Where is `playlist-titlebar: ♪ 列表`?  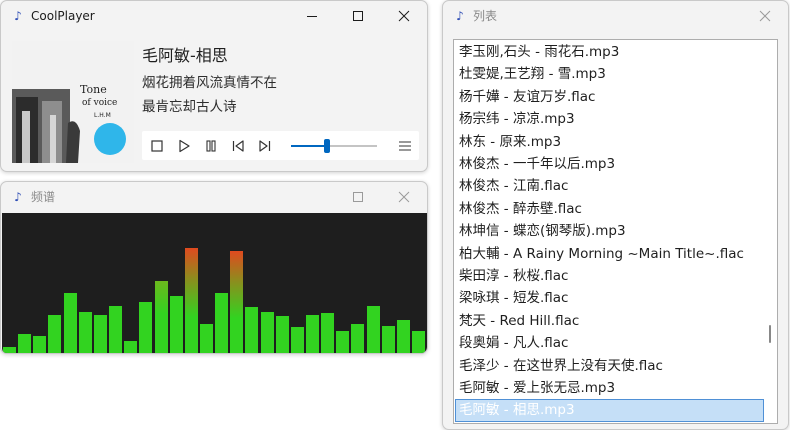 playlist-titlebar: ♪ 列表 is located at coordinates (615, 16).